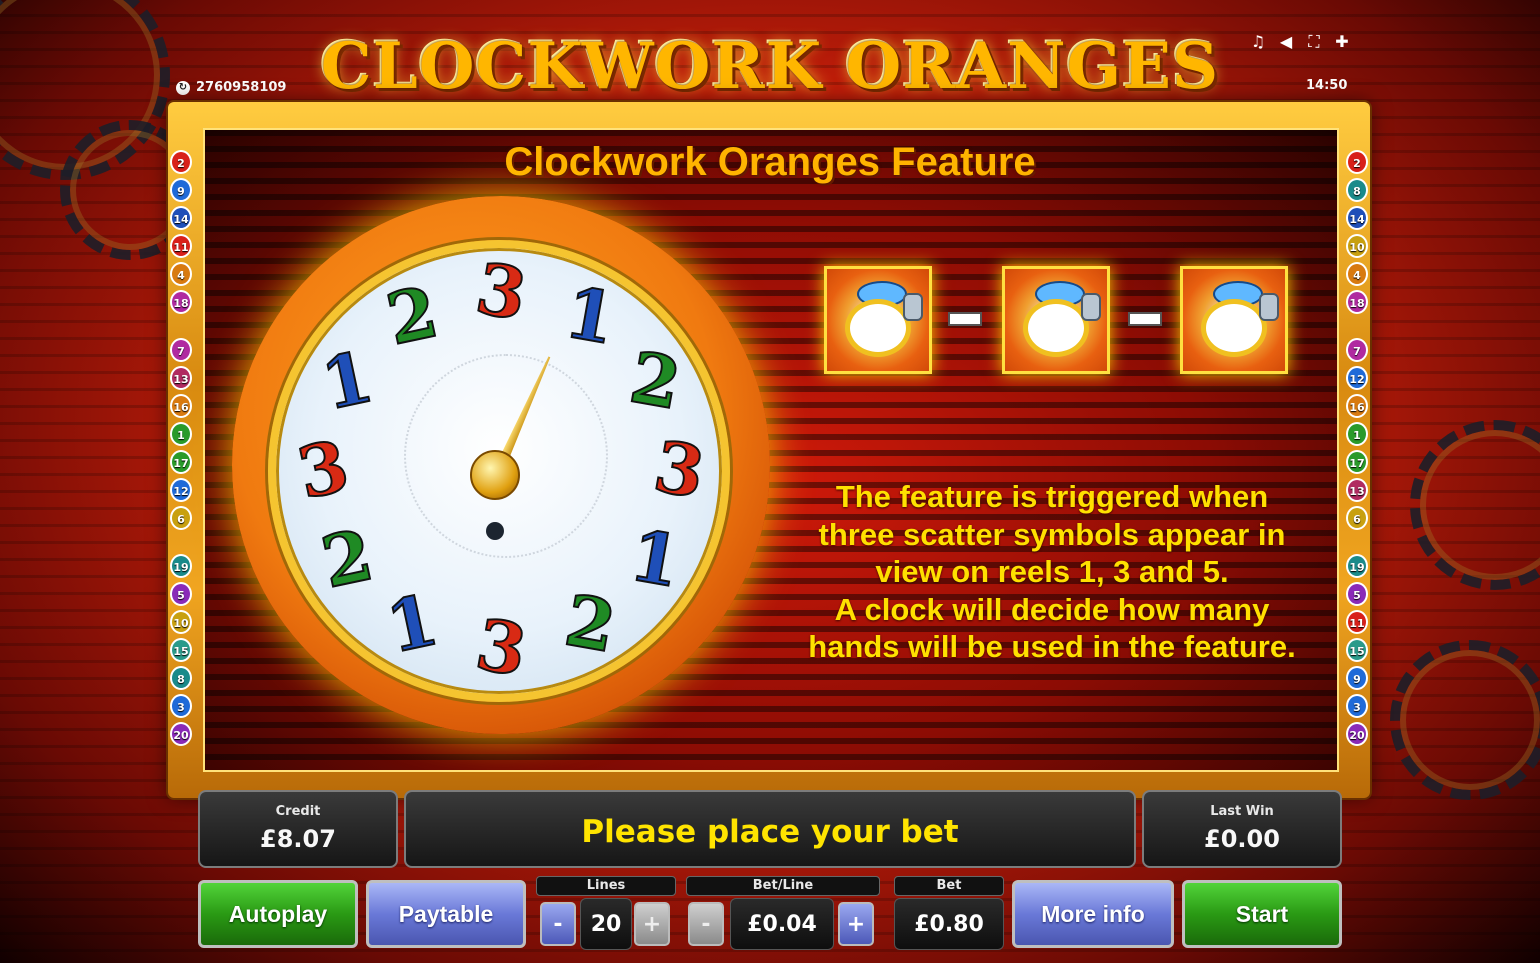 Image resolution: width=1540 pixels, height=963 pixels. Describe the element at coordinates (783, 886) in the screenshot. I see `bet-line-label: Bet/Line` at that location.